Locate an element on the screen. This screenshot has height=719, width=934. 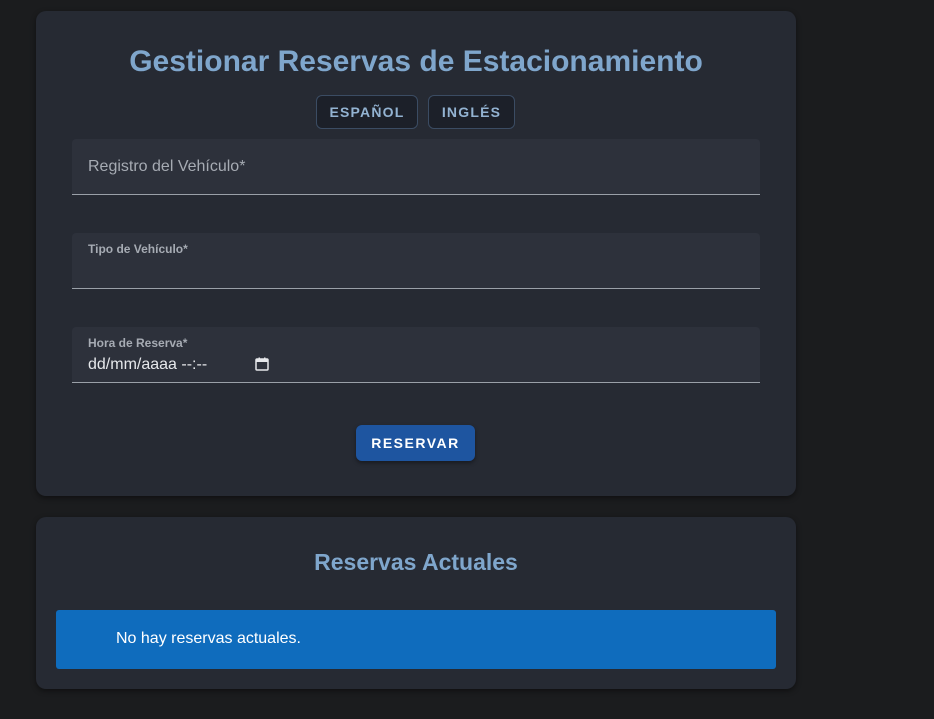
calendar-icon is located at coordinates (262, 364).